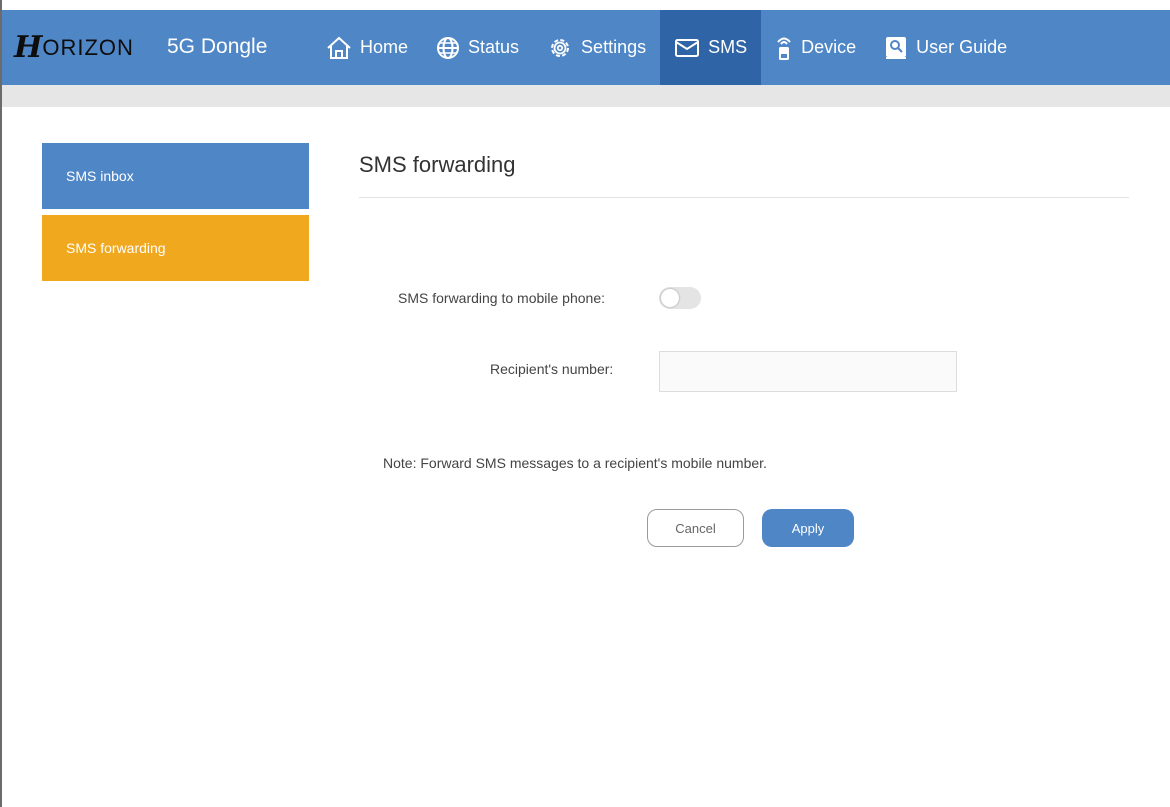 This screenshot has width=1170, height=807. I want to click on brand-logo-mark: H, so click(28, 47).